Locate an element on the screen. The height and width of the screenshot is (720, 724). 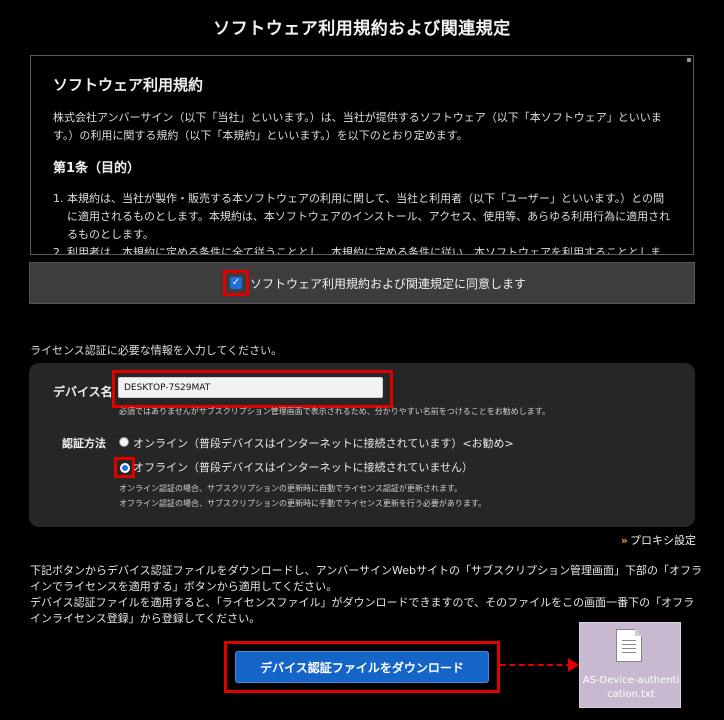
agree-checkbox-highlight: ✓ is located at coordinates (236, 283).